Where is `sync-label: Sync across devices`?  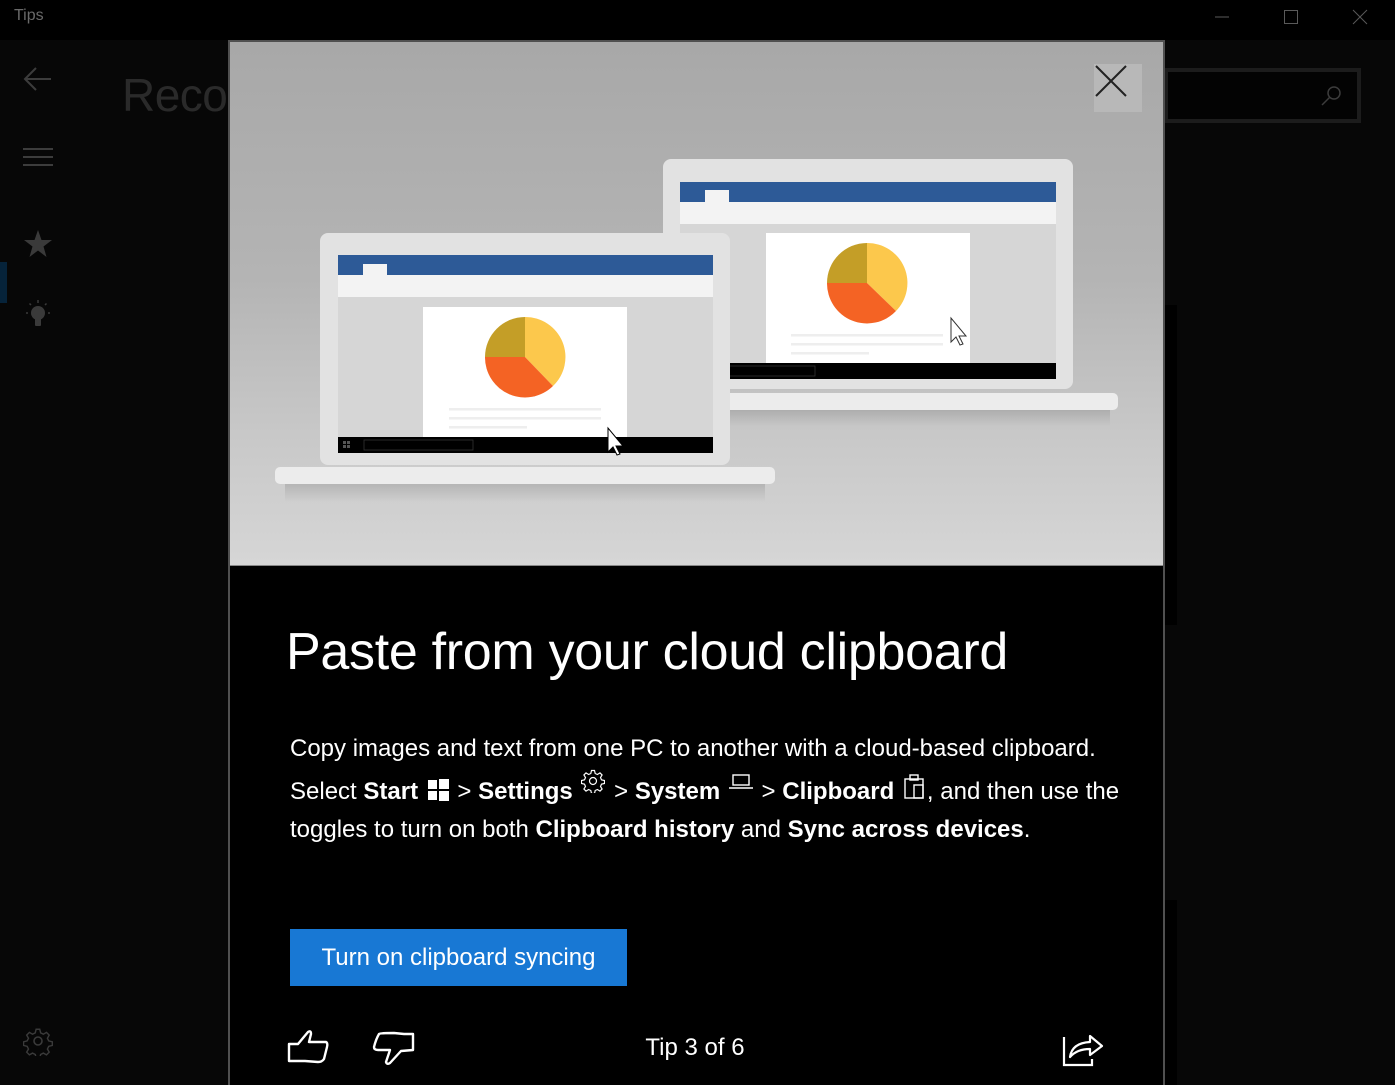
sync-label: Sync across devices is located at coordinates (905, 829).